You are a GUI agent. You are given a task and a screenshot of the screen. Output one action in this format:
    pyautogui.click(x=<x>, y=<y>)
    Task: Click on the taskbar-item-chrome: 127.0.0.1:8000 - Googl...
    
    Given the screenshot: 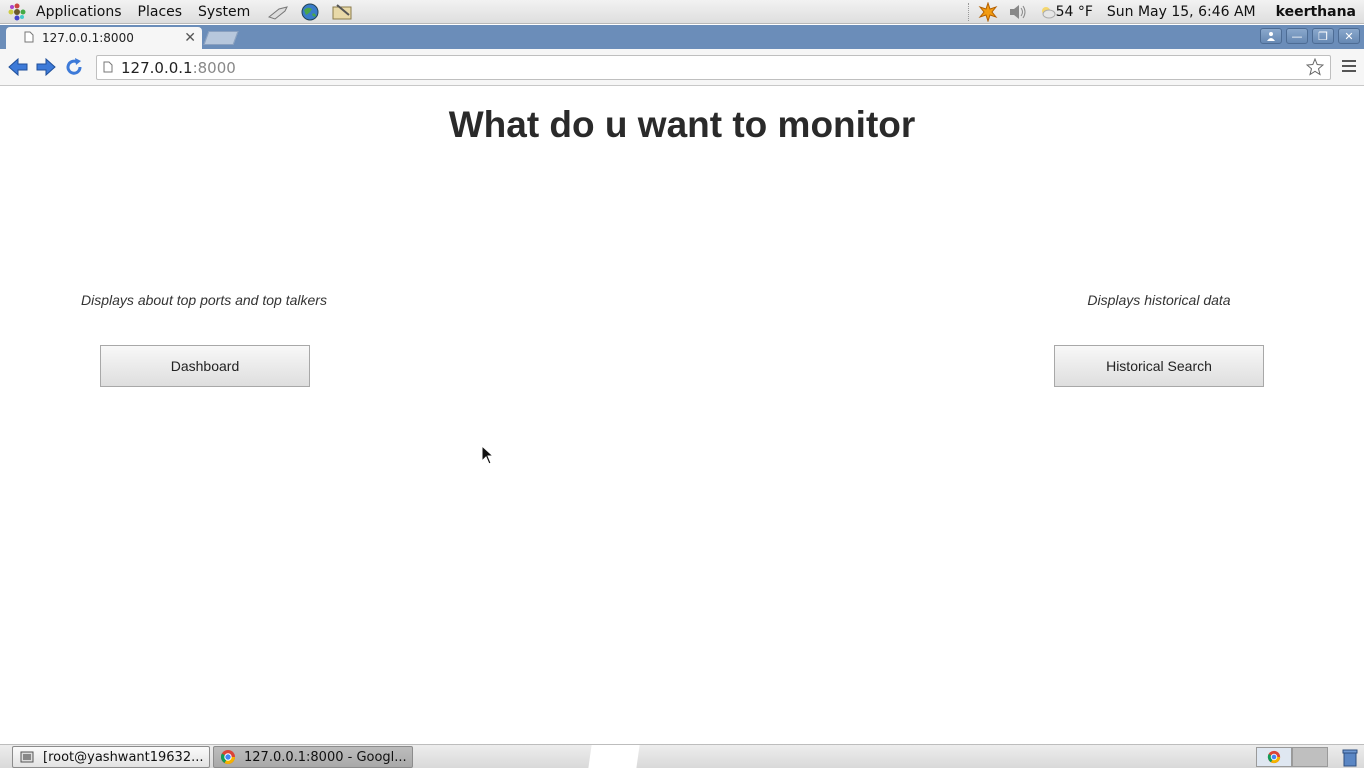 What is the action you would take?
    pyautogui.click(x=313, y=757)
    